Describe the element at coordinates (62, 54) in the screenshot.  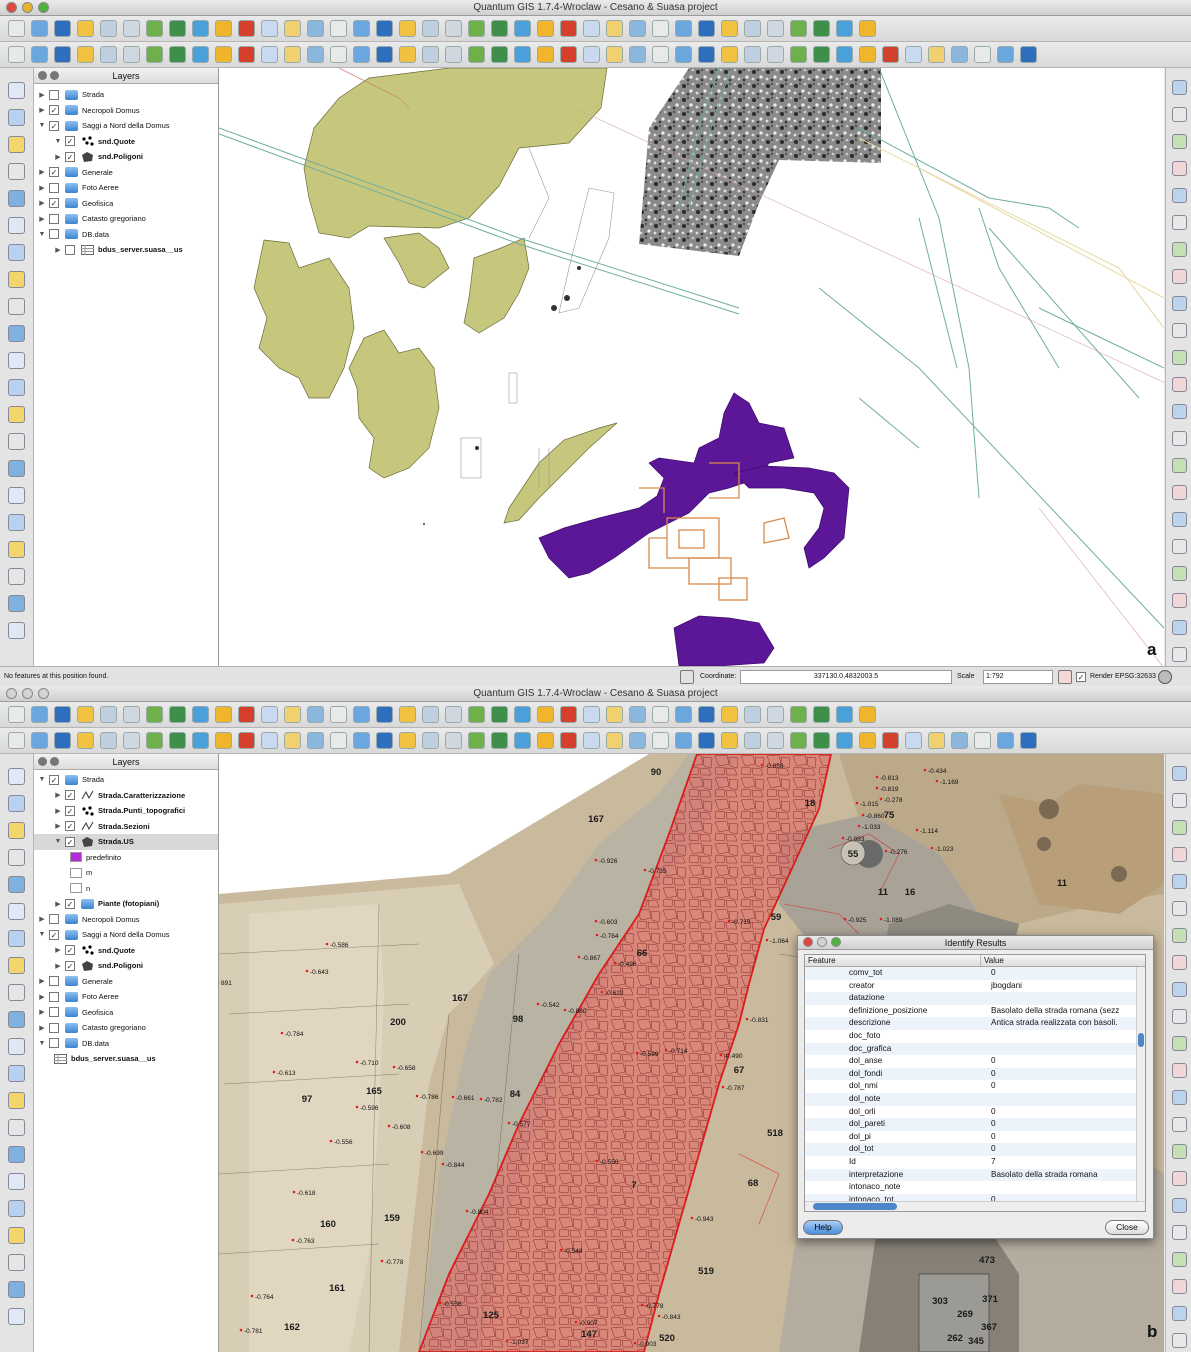
I see `move-icon` at that location.